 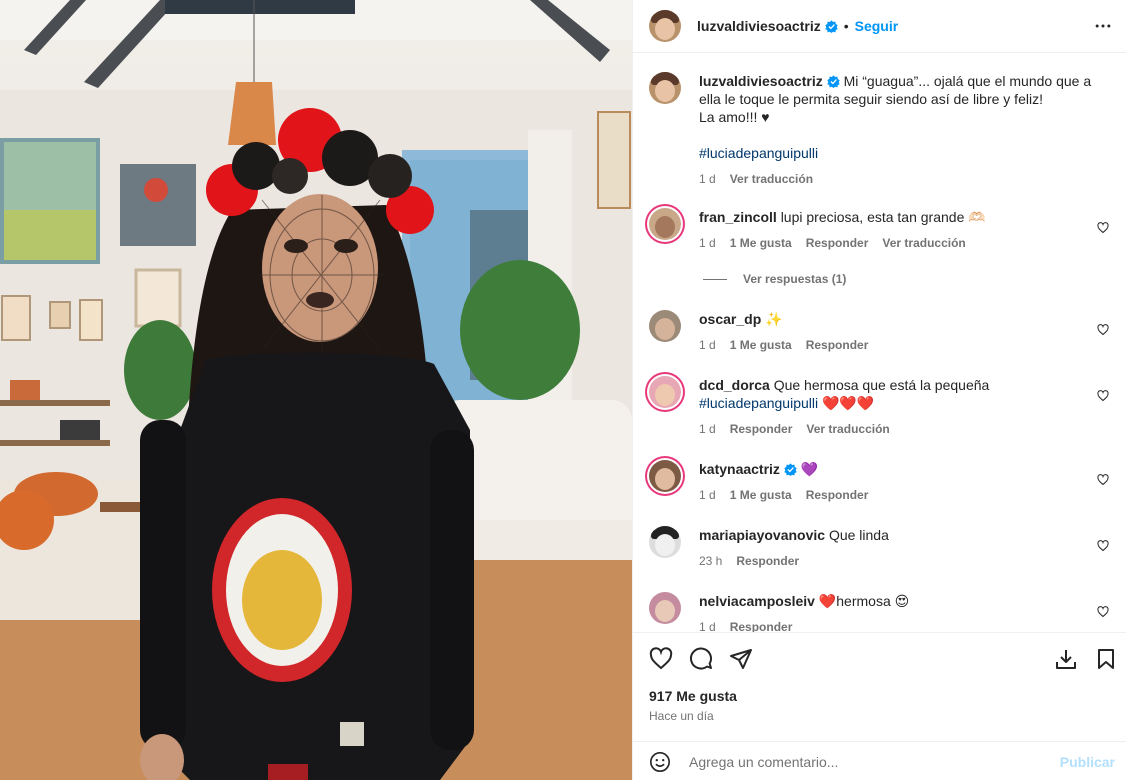 What do you see at coordinates (761, 81) in the screenshot?
I see `caption-username: luzvaldiviesoactriz` at bounding box center [761, 81].